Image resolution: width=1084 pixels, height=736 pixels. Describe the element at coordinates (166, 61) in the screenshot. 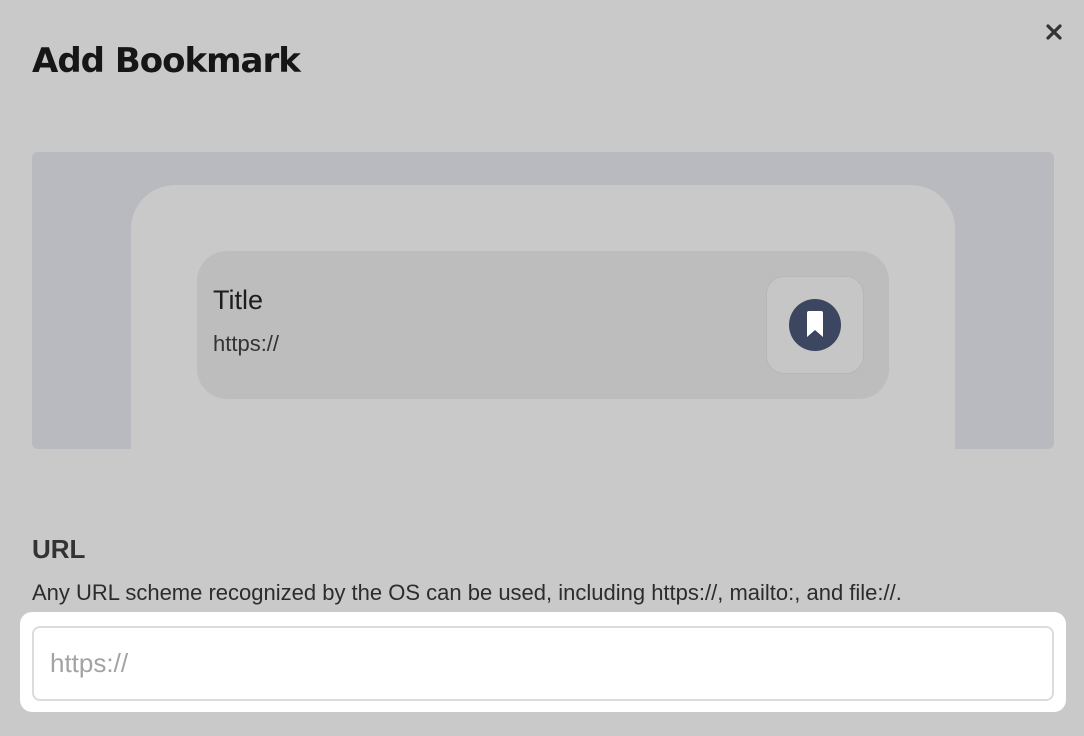

I see `dialog-title: Add Bookmark` at that location.